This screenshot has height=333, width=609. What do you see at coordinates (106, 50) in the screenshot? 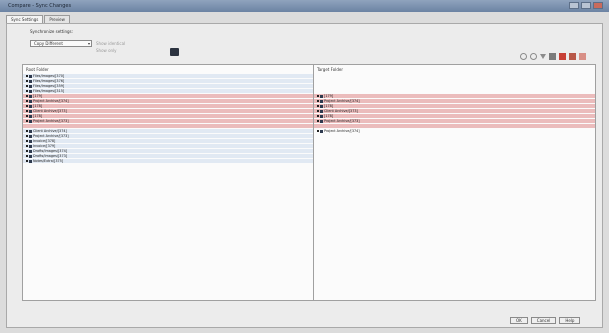
I see `show-only-radio: Show only` at bounding box center [106, 50].